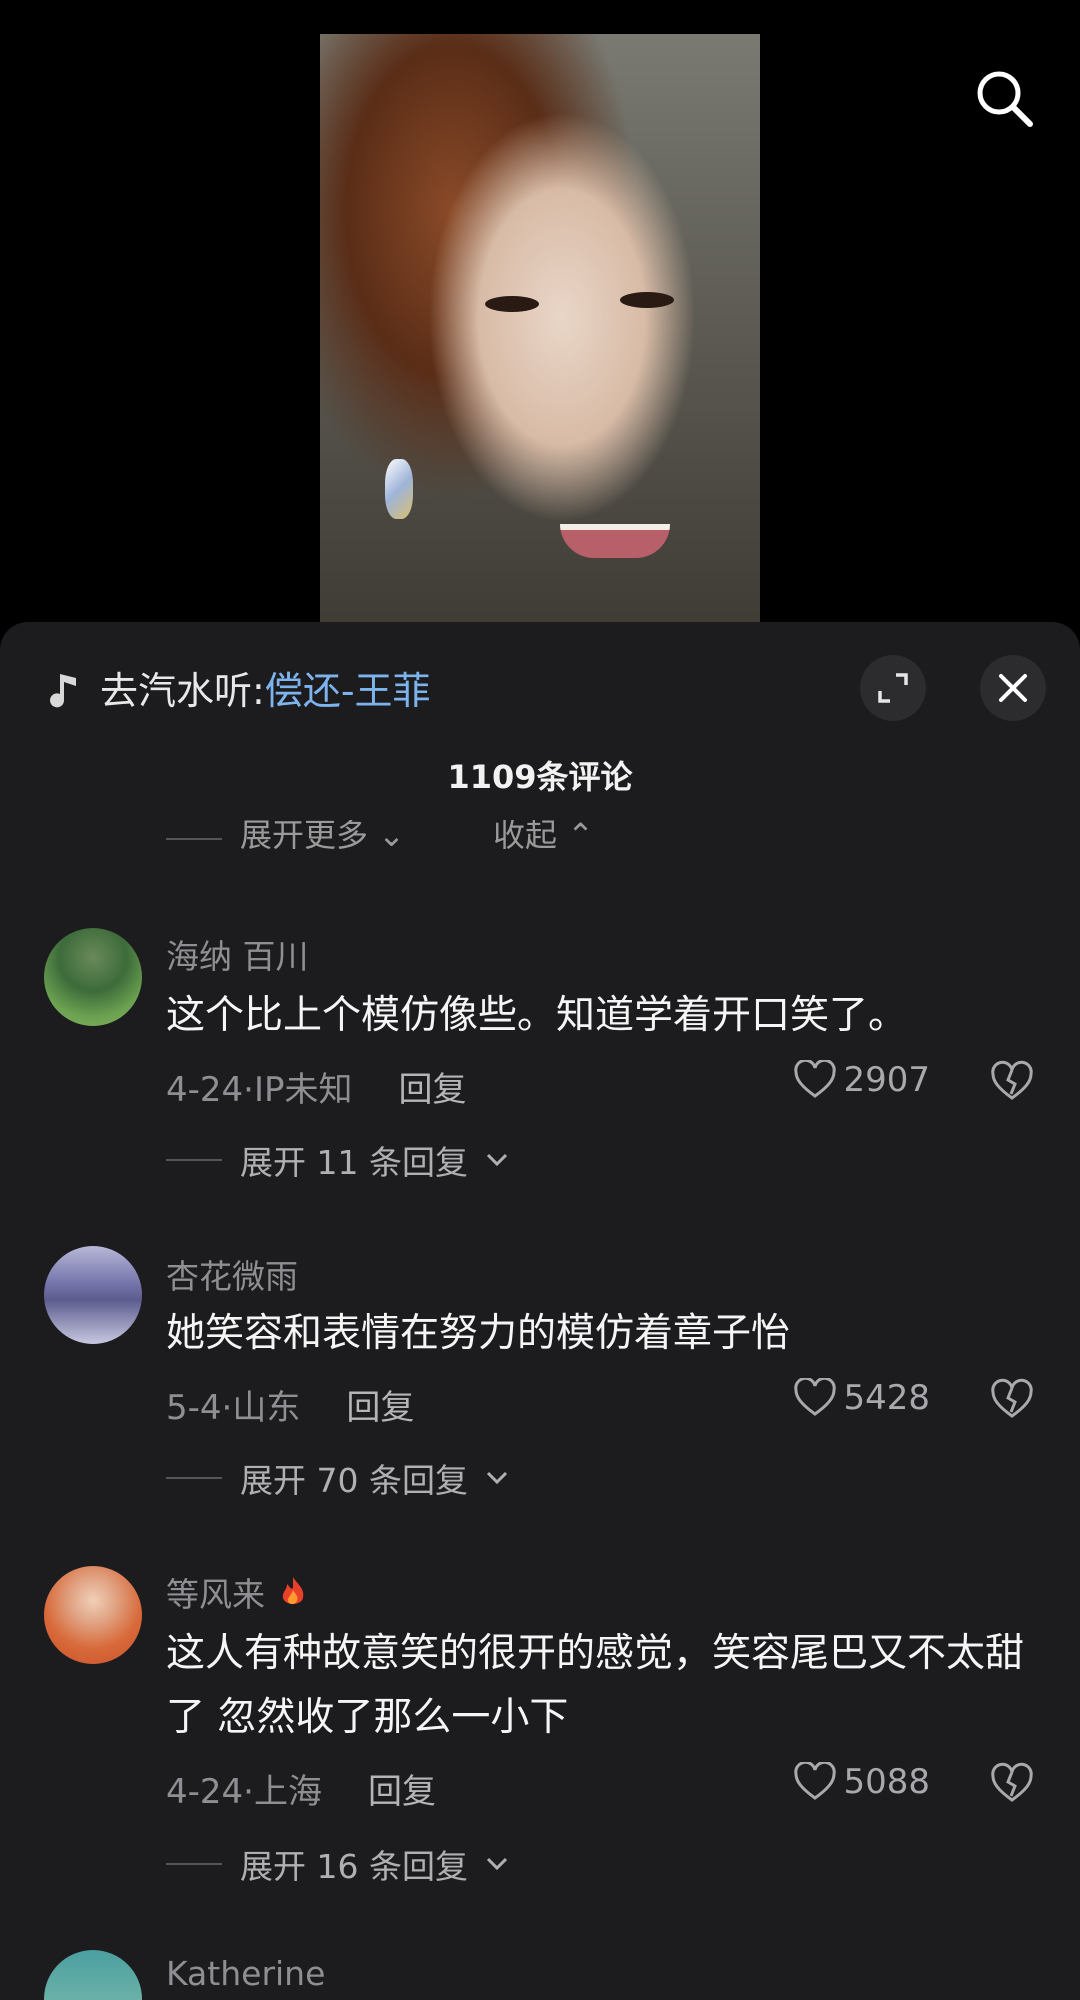 This screenshot has height=2000, width=1080. Describe the element at coordinates (615, 541) in the screenshot. I see `video-face-mouth` at that location.